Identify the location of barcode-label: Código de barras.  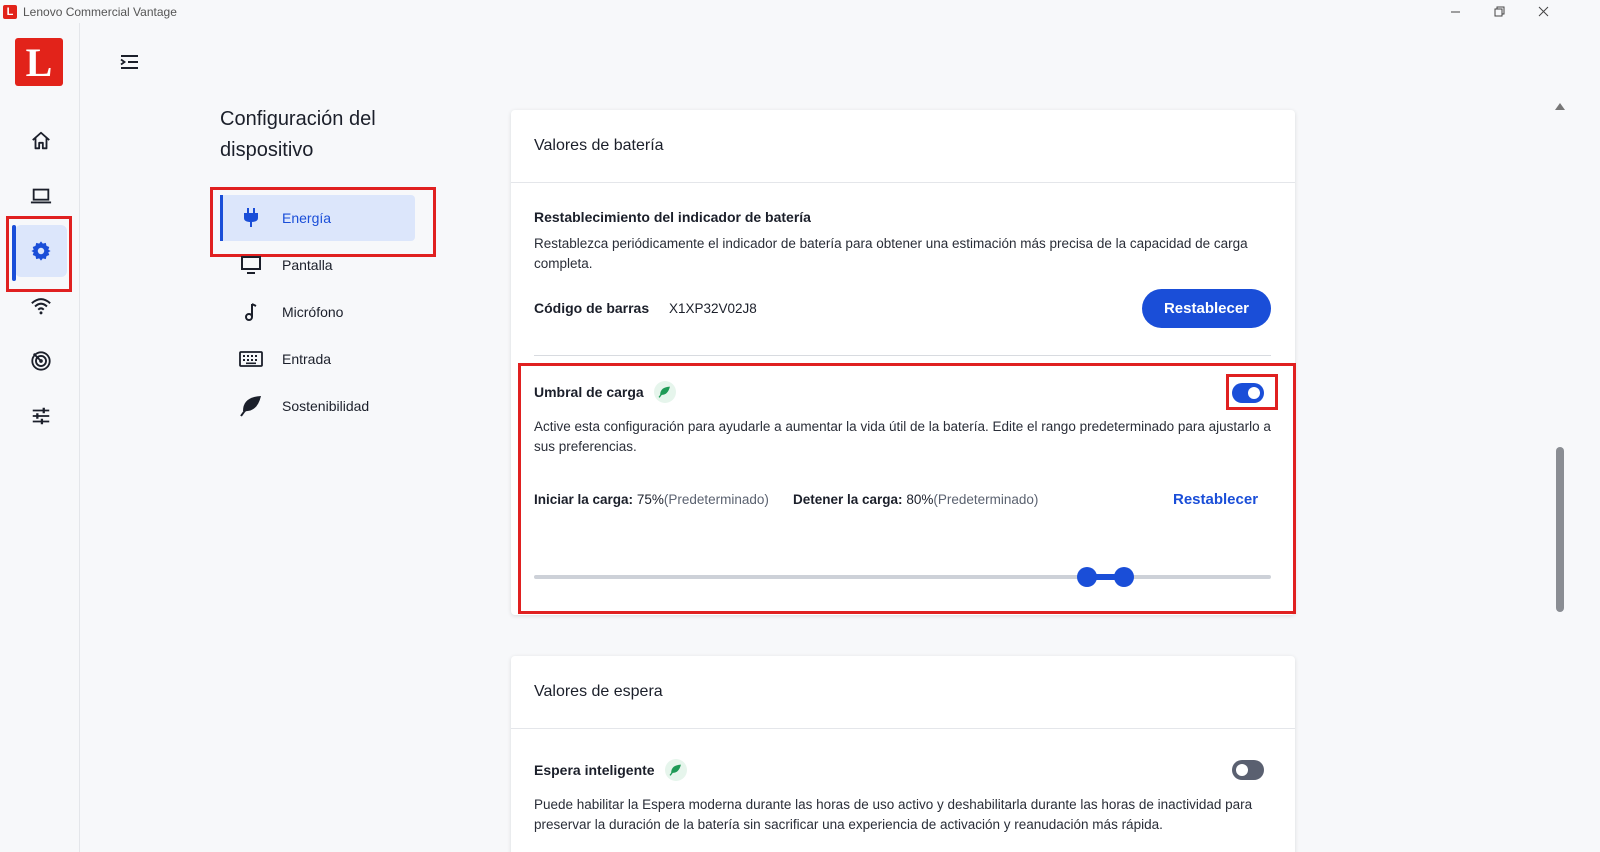
(592, 308).